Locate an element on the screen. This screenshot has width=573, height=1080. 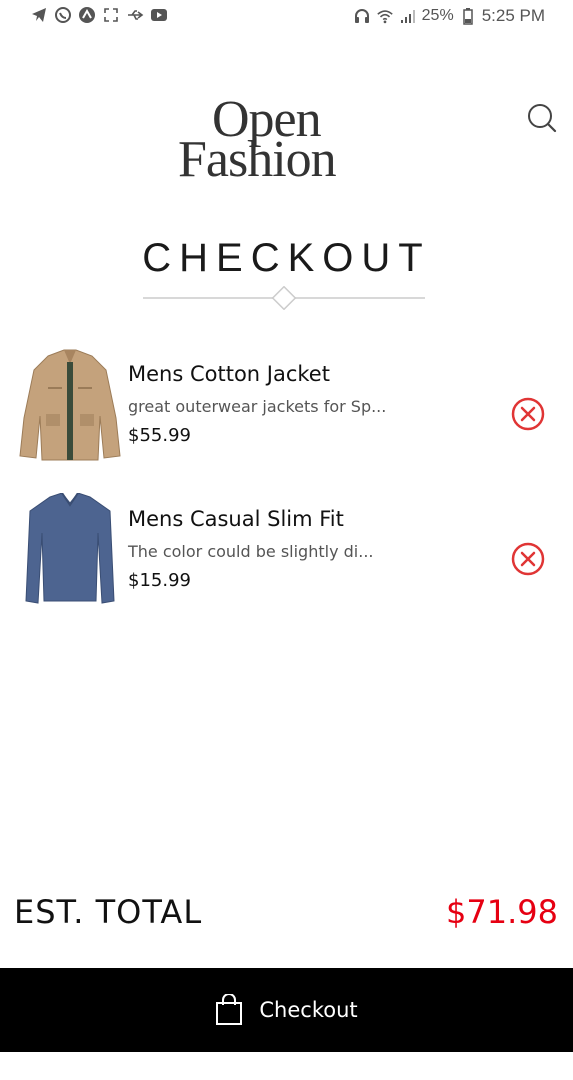
title-divider is located at coordinates (284, 298).